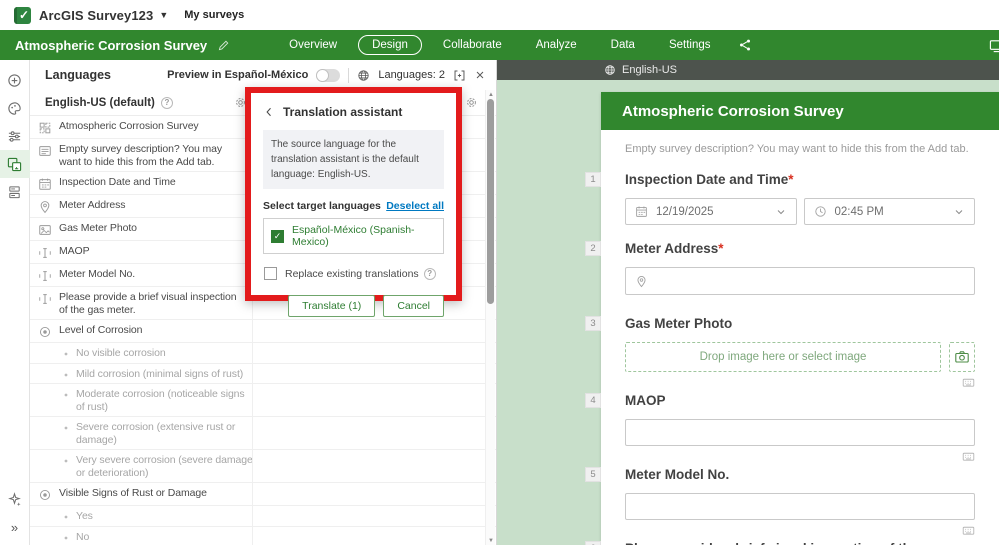 This screenshot has width=999, height=545. What do you see at coordinates (15, 136) in the screenshot?
I see `options-icon` at bounding box center [15, 136].